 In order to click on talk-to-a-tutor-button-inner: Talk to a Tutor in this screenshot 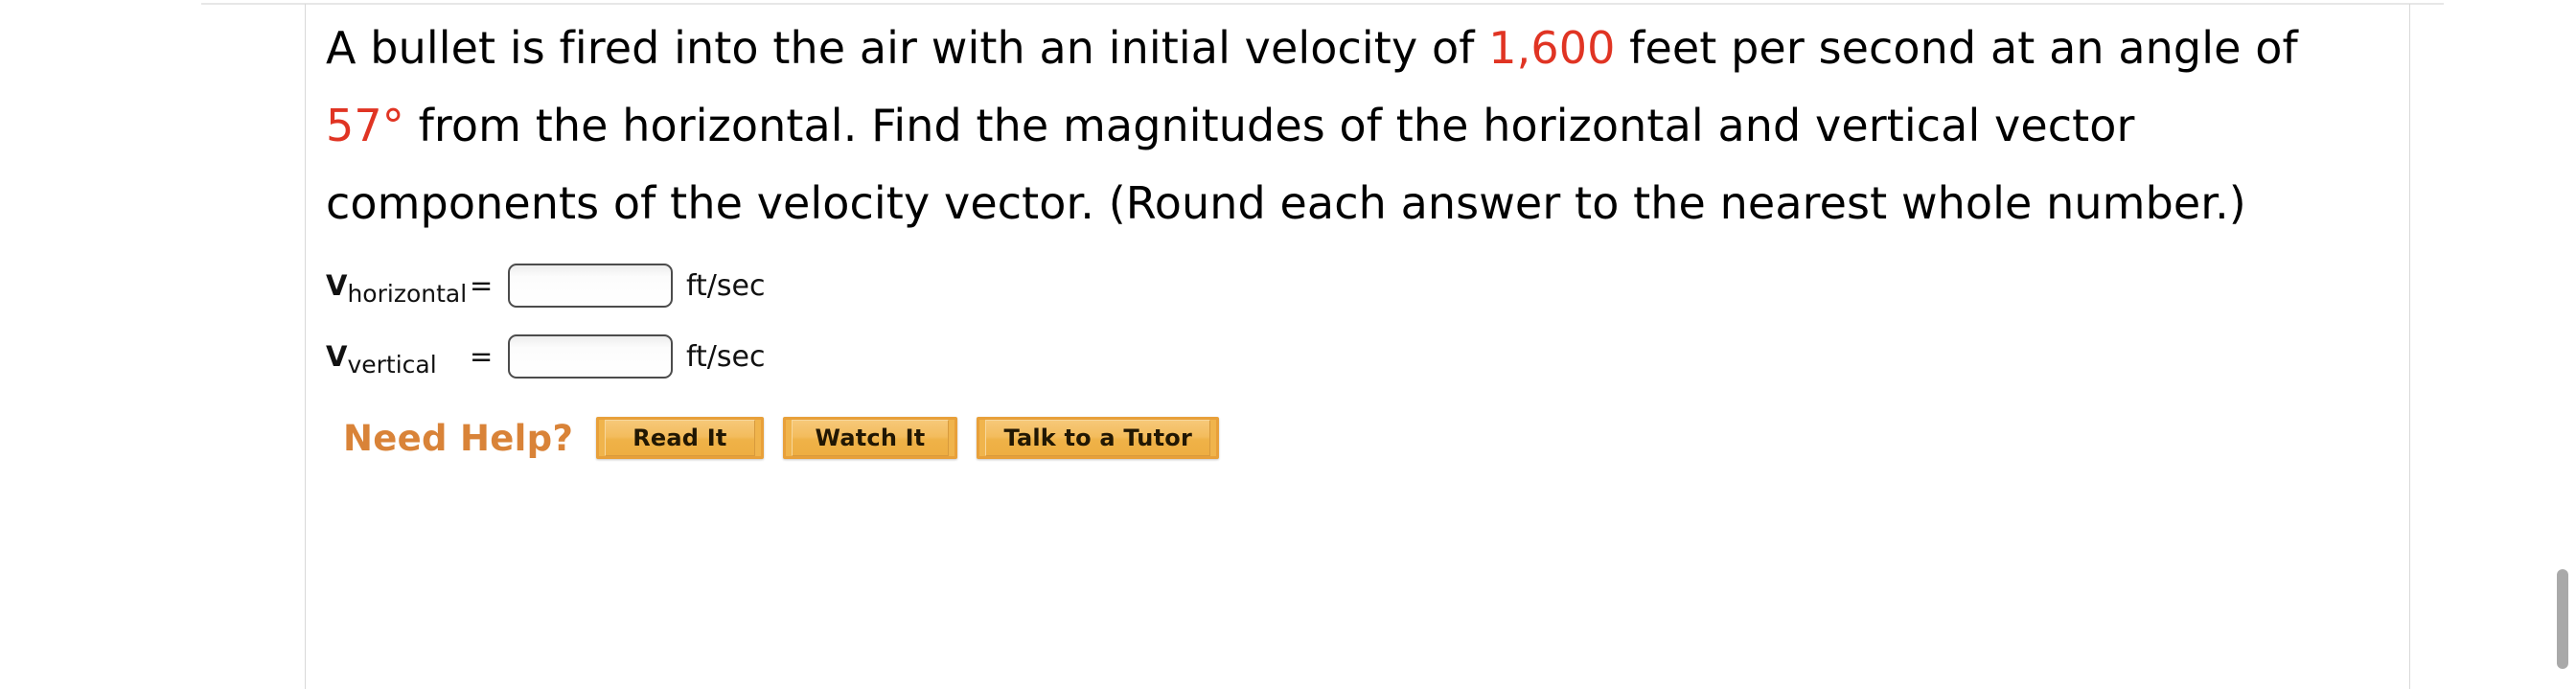, I will do `click(1097, 438)`.